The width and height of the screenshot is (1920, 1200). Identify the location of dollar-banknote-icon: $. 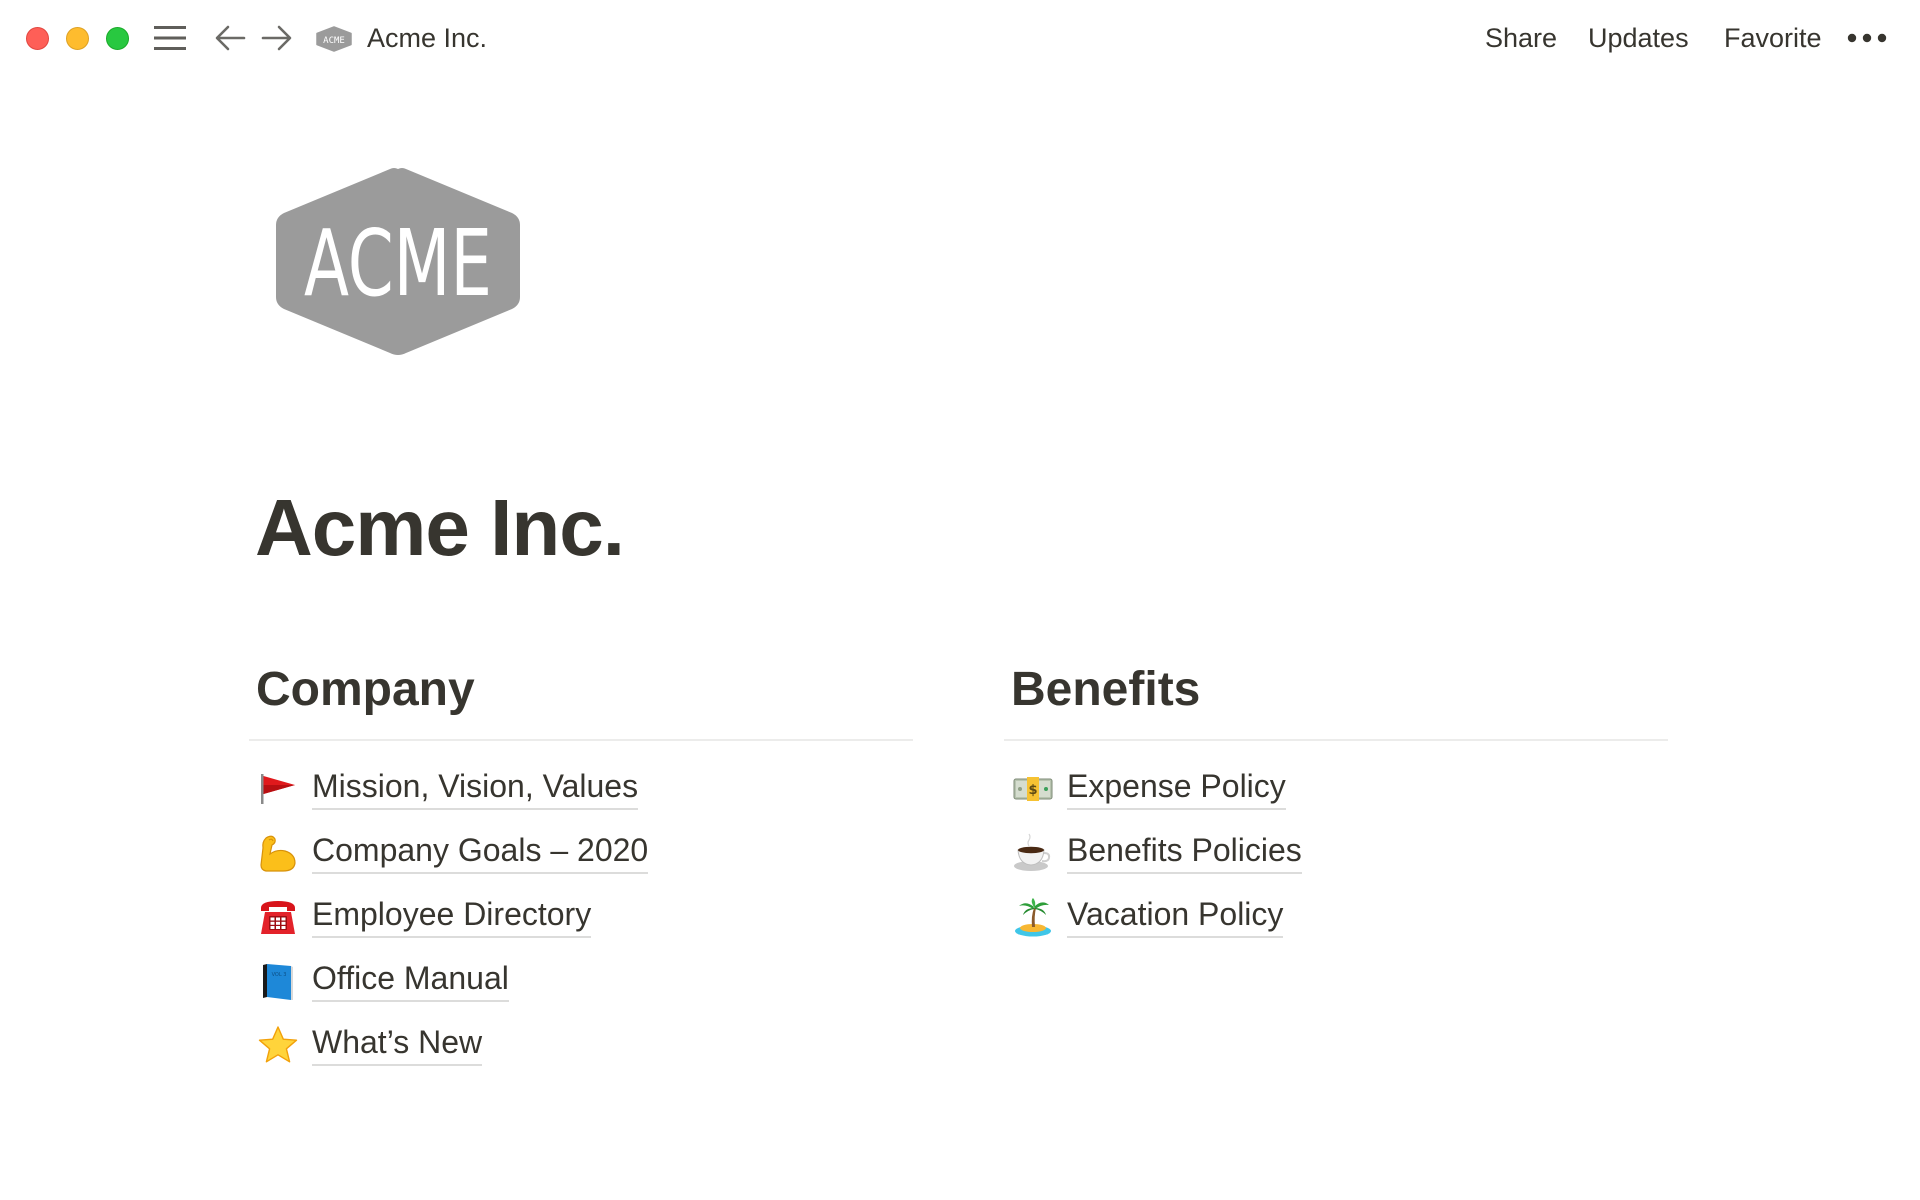
(1033, 789).